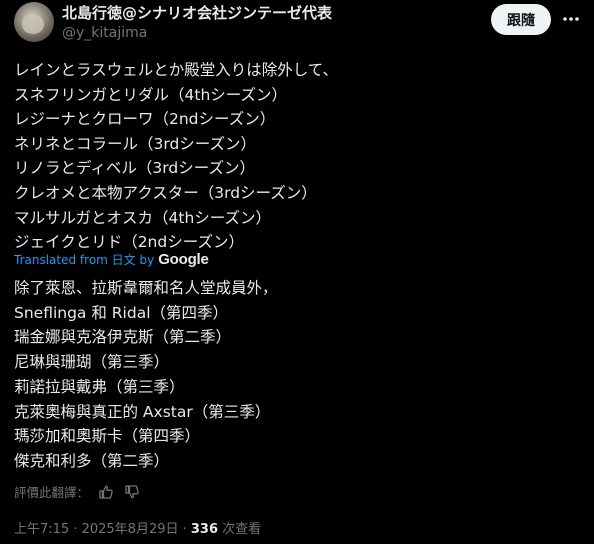 Image resolution: width=594 pixels, height=544 pixels. I want to click on views-label: 次查看, so click(240, 529).